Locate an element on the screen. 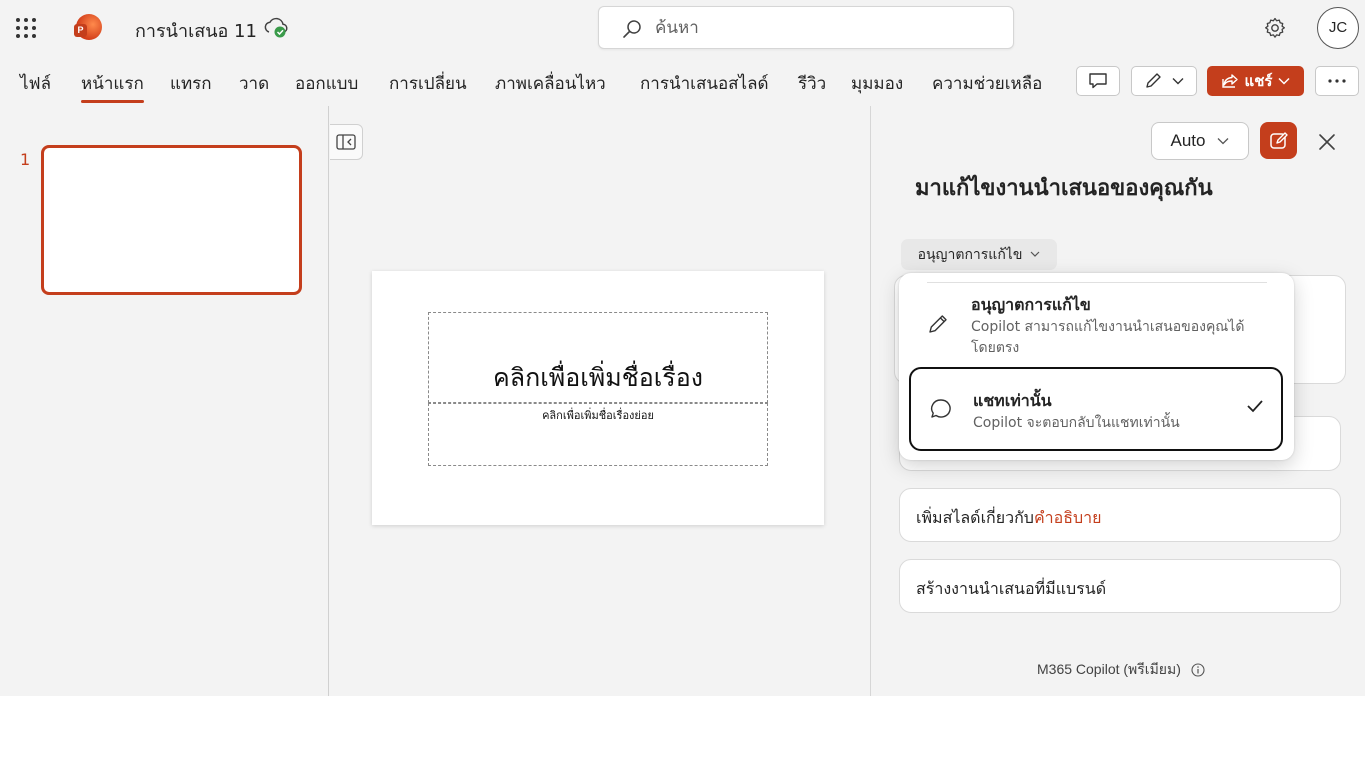  share-icon is located at coordinates (1229, 81).